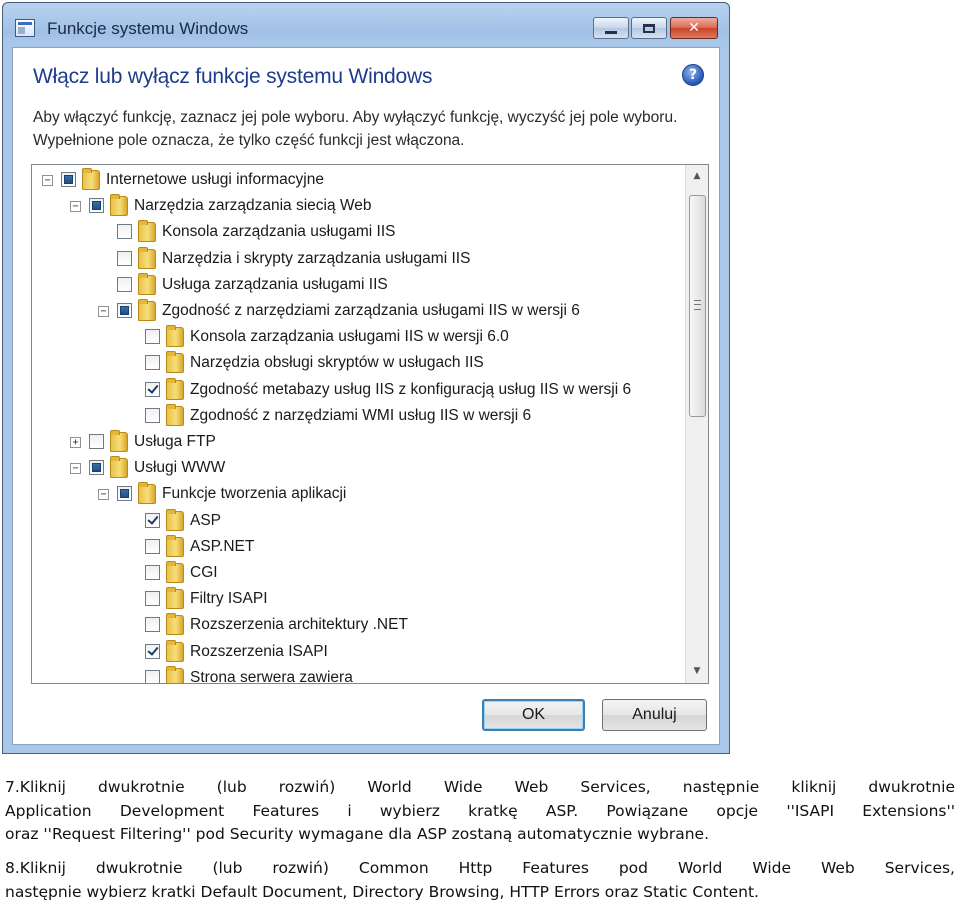  I want to click on tree-item-label: Konsola zarządzania usługami IIS, so click(279, 232).